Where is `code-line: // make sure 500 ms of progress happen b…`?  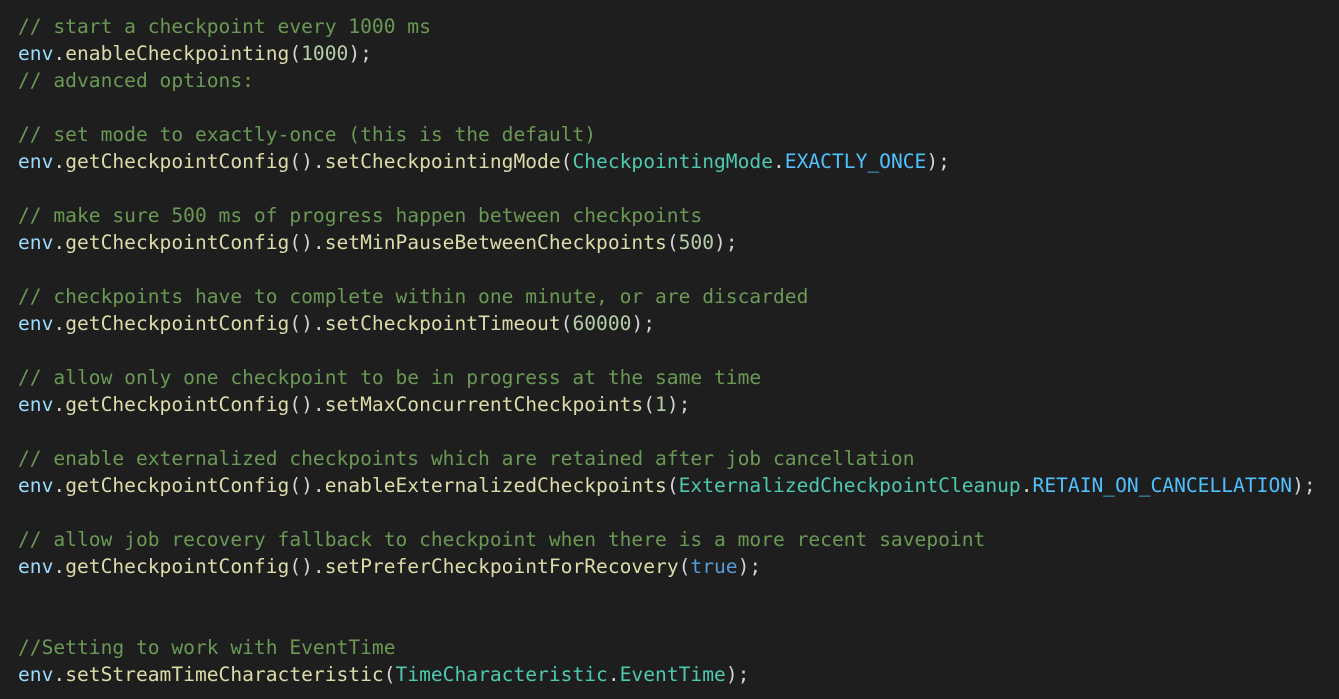
code-line: // make sure 500 ms of progress happen b… is located at coordinates (678, 215).